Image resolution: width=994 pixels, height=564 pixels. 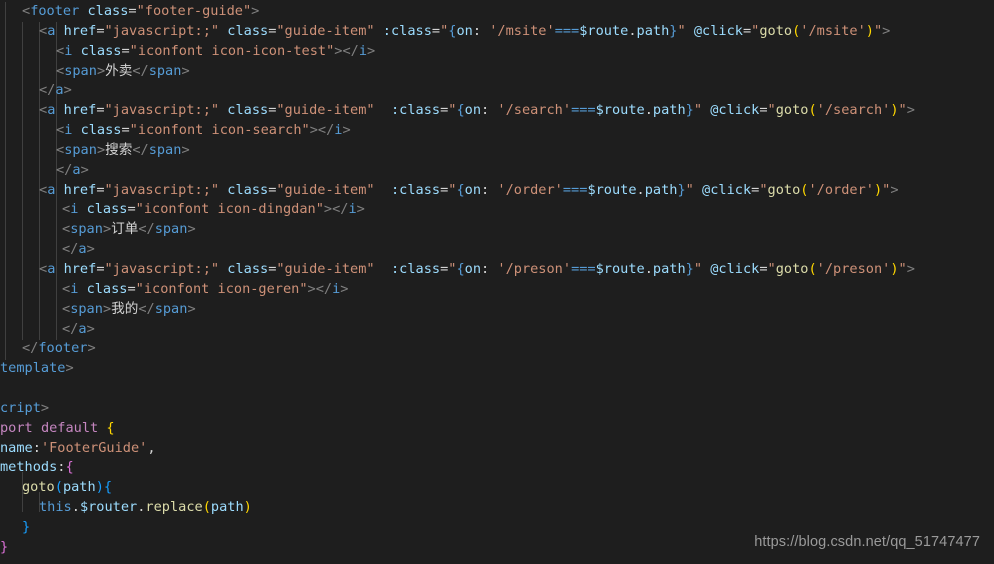 What do you see at coordinates (497, 349) in the screenshot?
I see `code-line: </footer>` at bounding box center [497, 349].